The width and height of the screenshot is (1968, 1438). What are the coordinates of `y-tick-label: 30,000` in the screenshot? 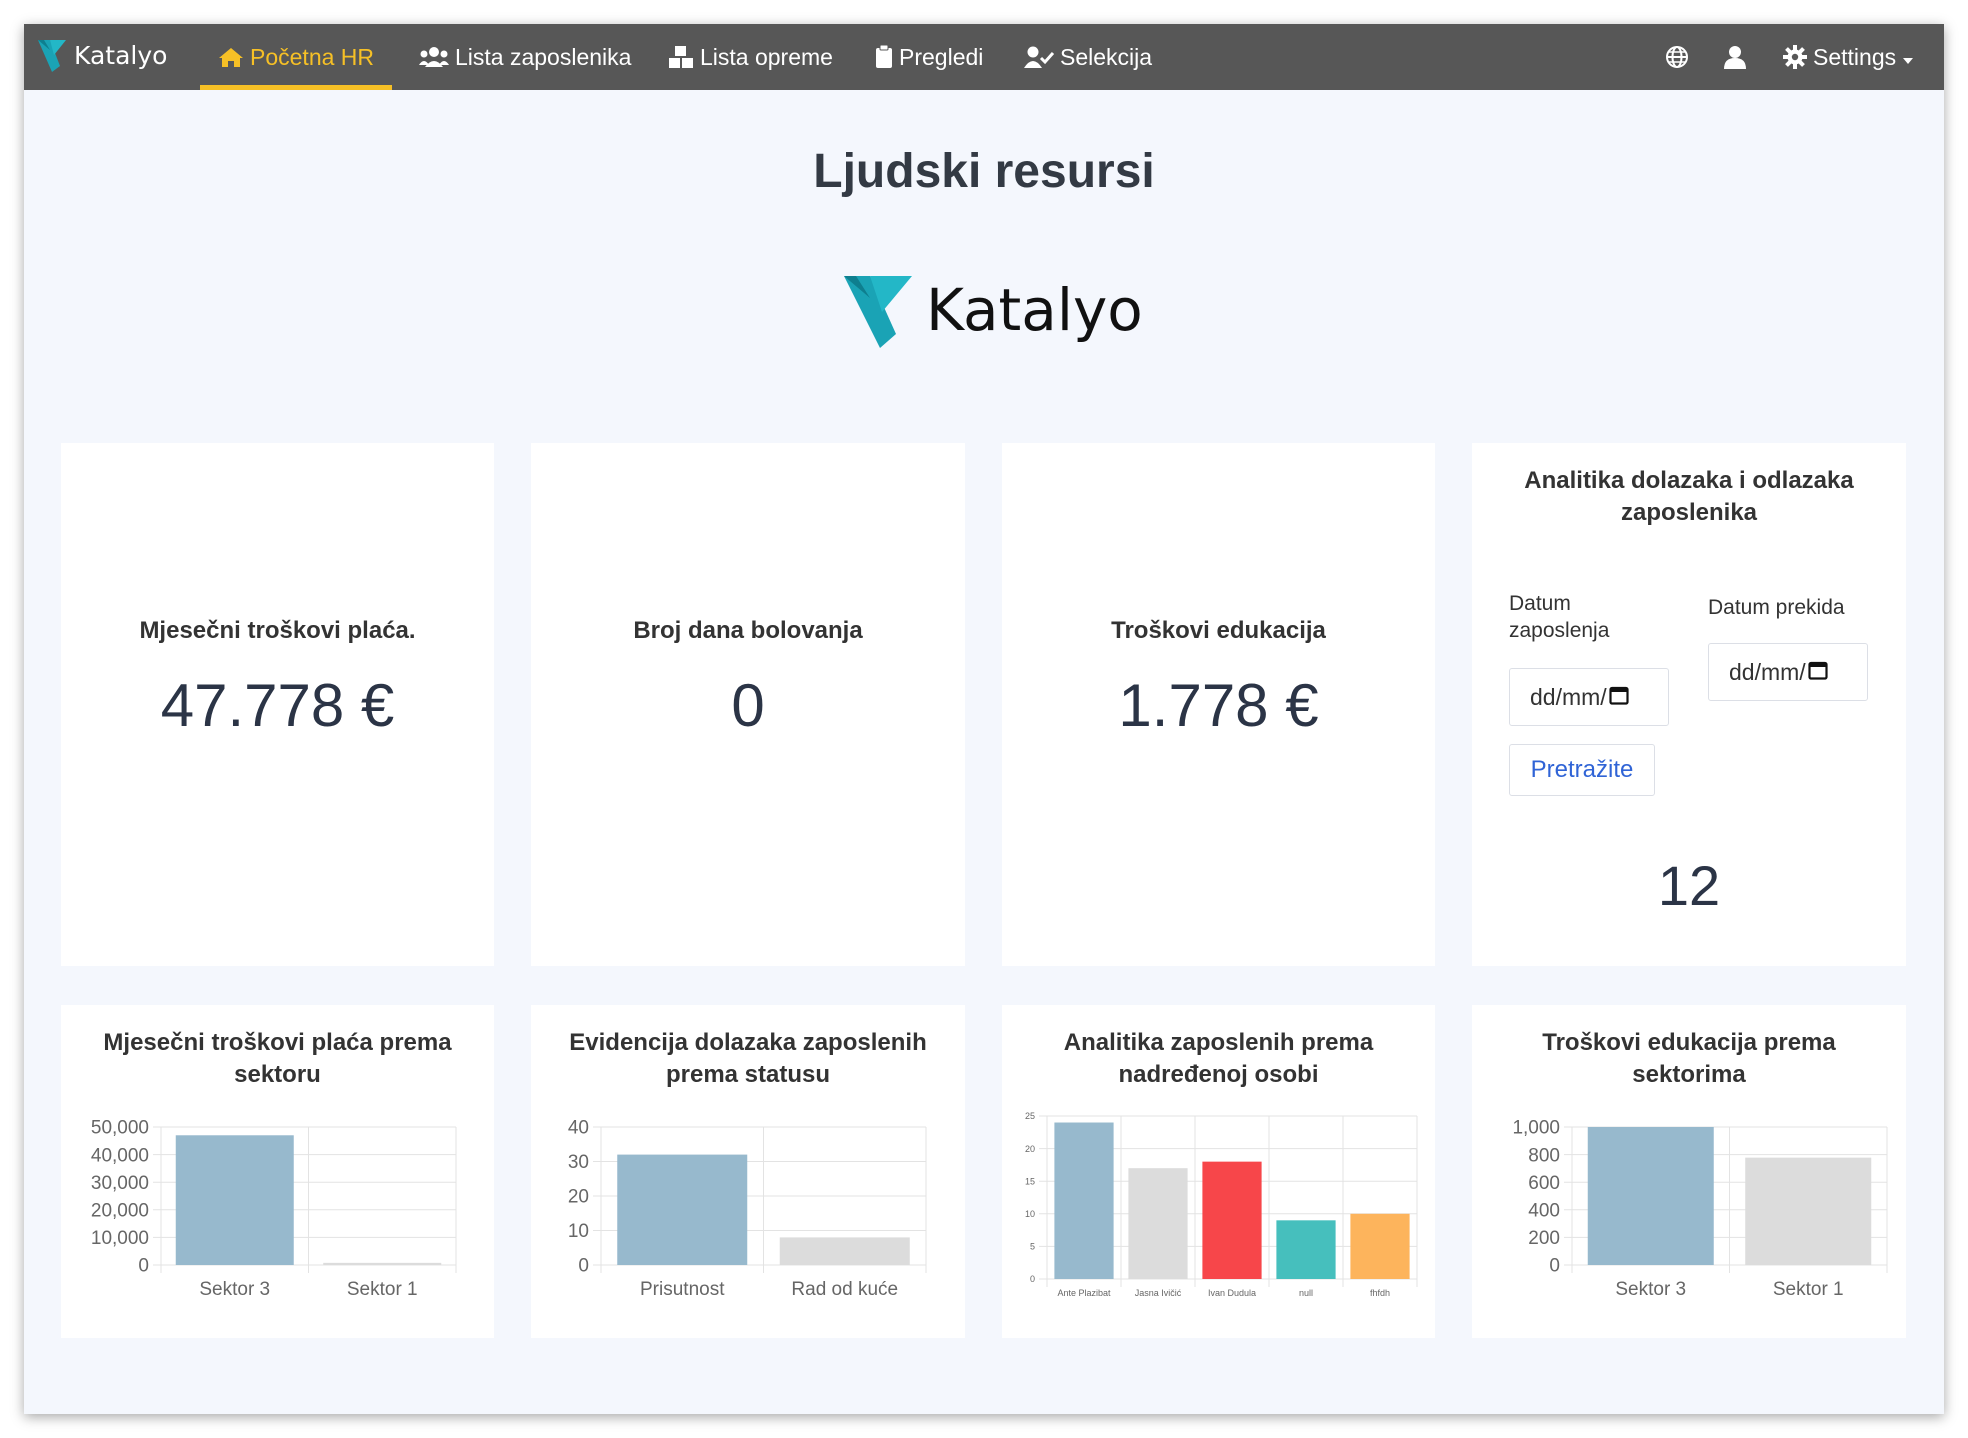 It's located at (120, 1183).